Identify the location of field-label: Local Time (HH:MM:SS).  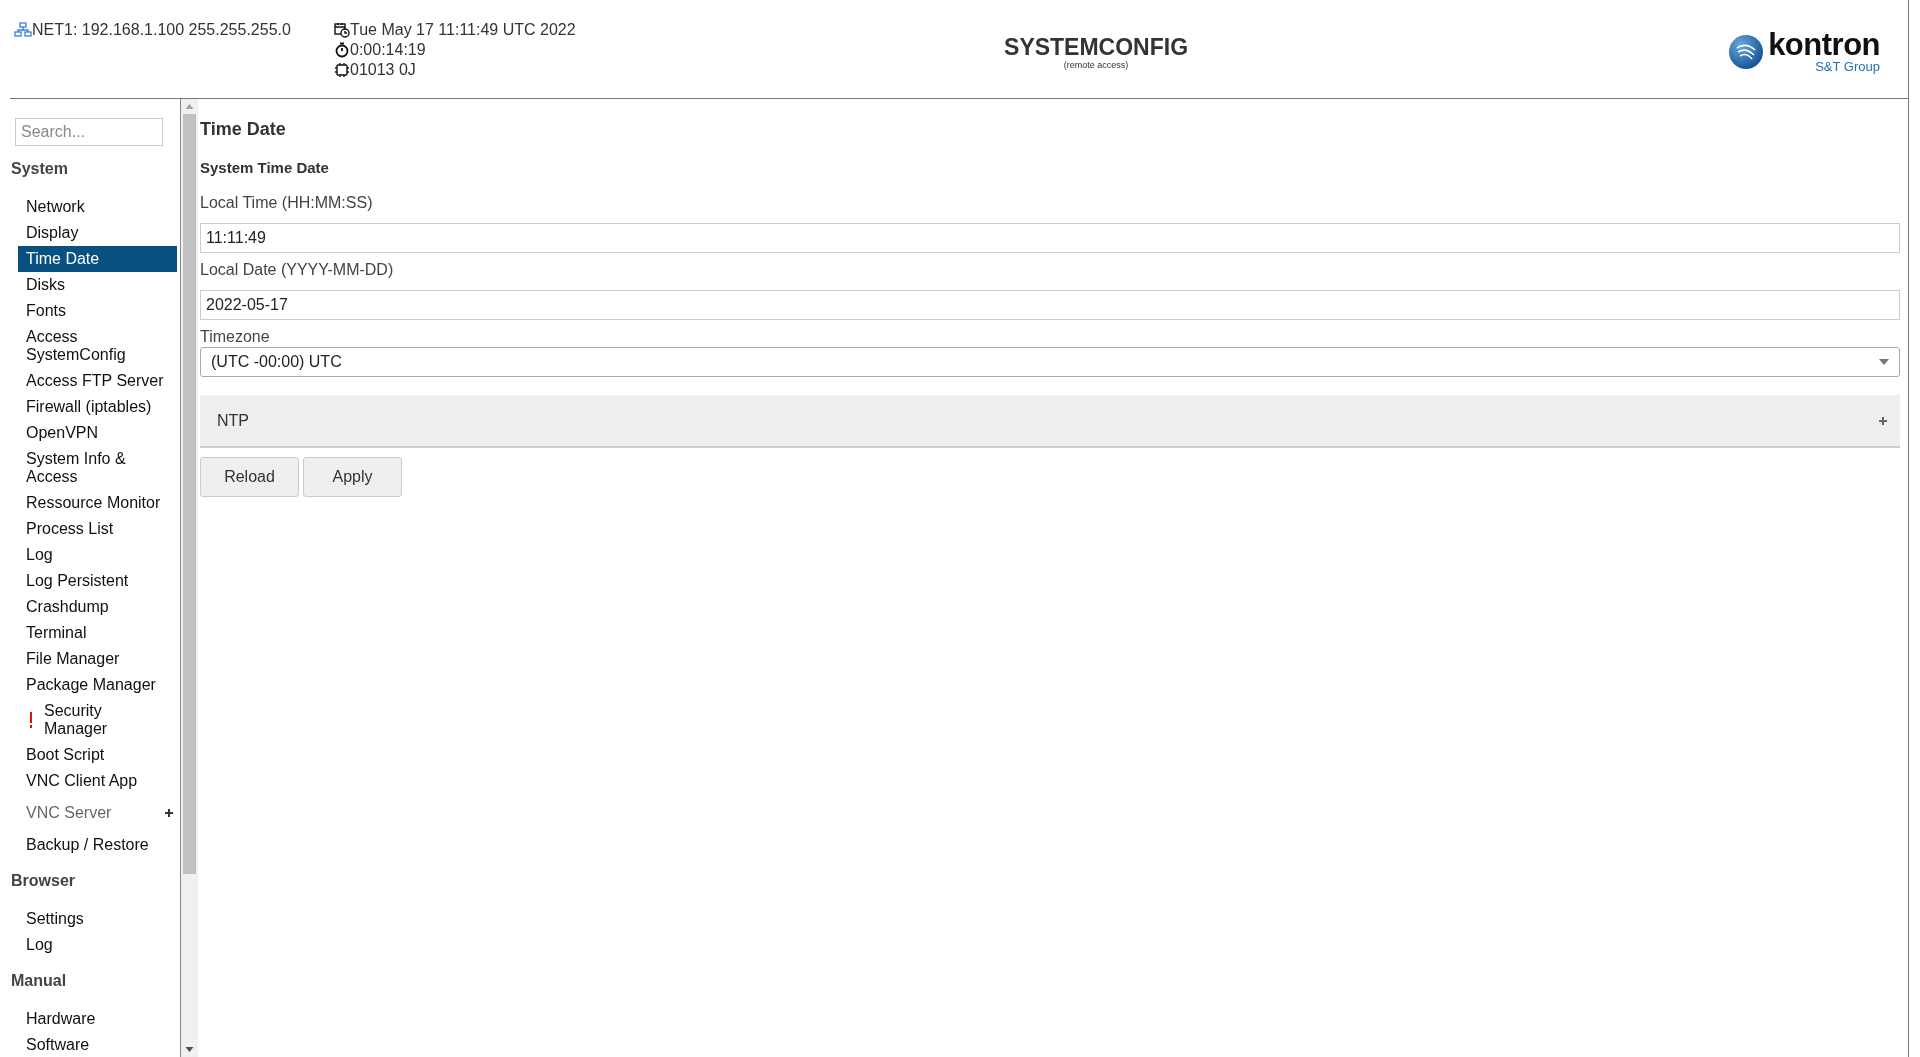
(287, 203).